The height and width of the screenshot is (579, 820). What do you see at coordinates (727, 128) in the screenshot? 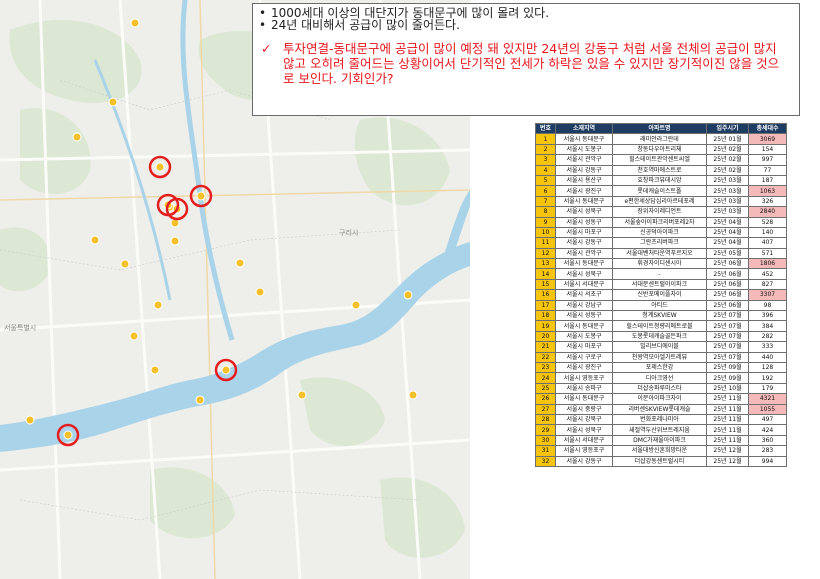
I see `column-header: 입주시기` at bounding box center [727, 128].